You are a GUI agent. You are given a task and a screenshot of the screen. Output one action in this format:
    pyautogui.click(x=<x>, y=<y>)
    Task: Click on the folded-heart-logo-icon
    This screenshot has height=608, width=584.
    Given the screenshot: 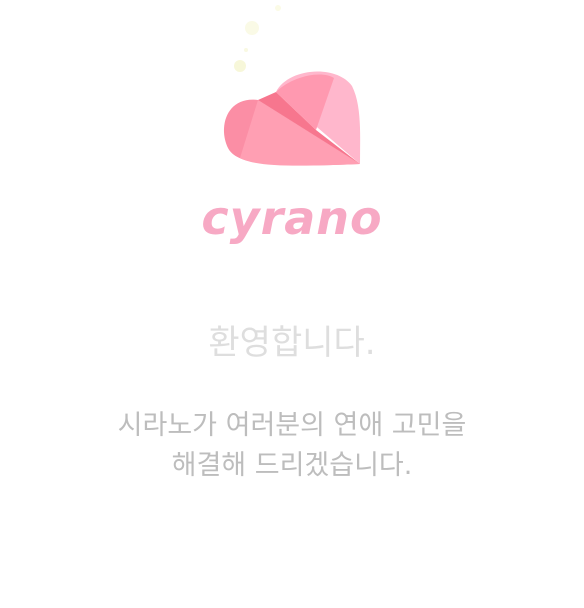 What is the action you would take?
    pyautogui.click(x=292, y=118)
    